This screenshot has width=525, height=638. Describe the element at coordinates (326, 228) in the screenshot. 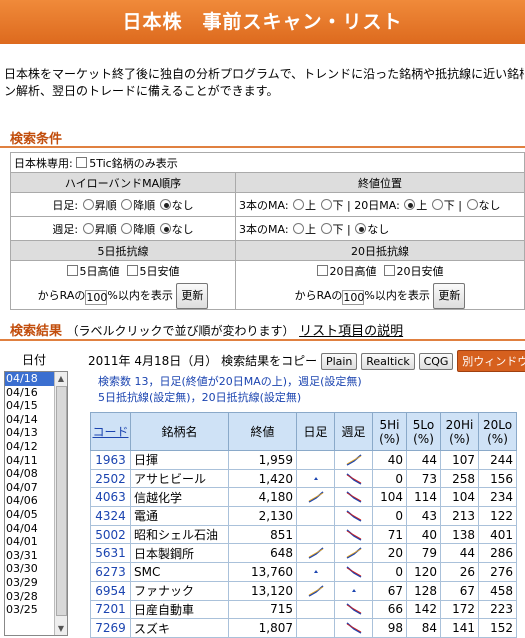

I see `w-ma3-below-radio` at that location.